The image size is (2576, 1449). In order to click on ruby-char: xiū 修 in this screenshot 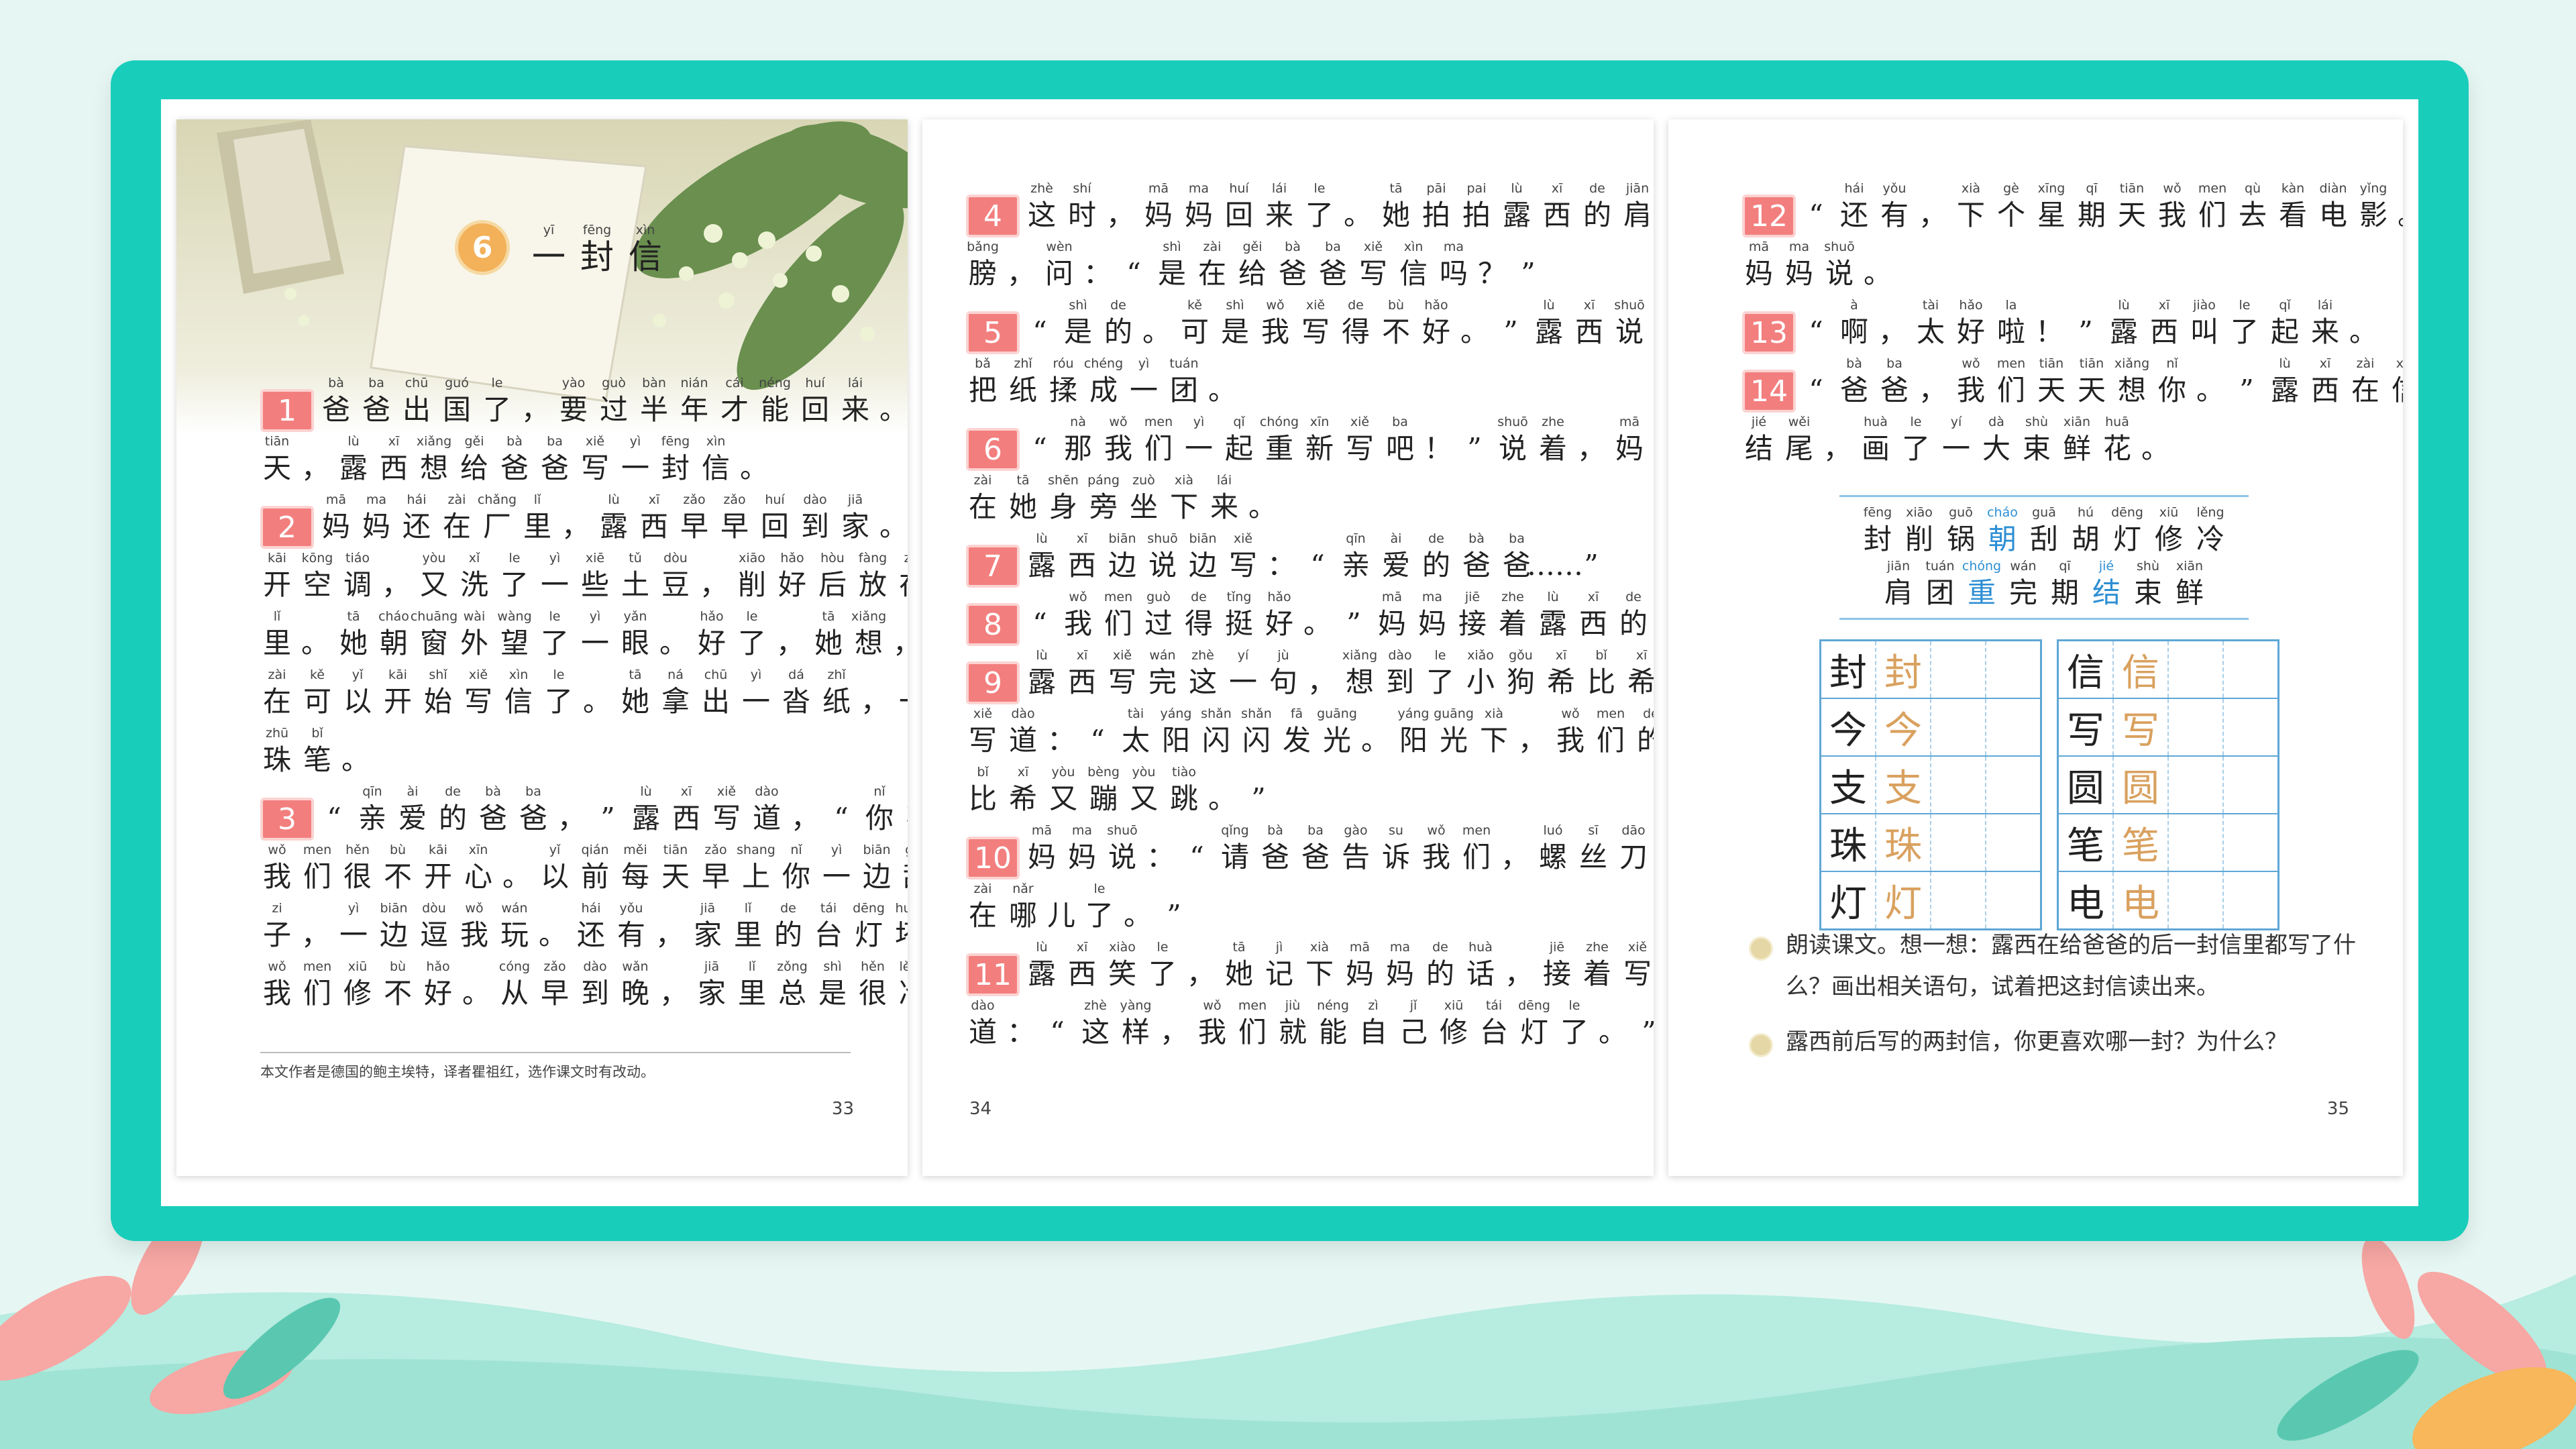, I will do `click(2169, 530)`.